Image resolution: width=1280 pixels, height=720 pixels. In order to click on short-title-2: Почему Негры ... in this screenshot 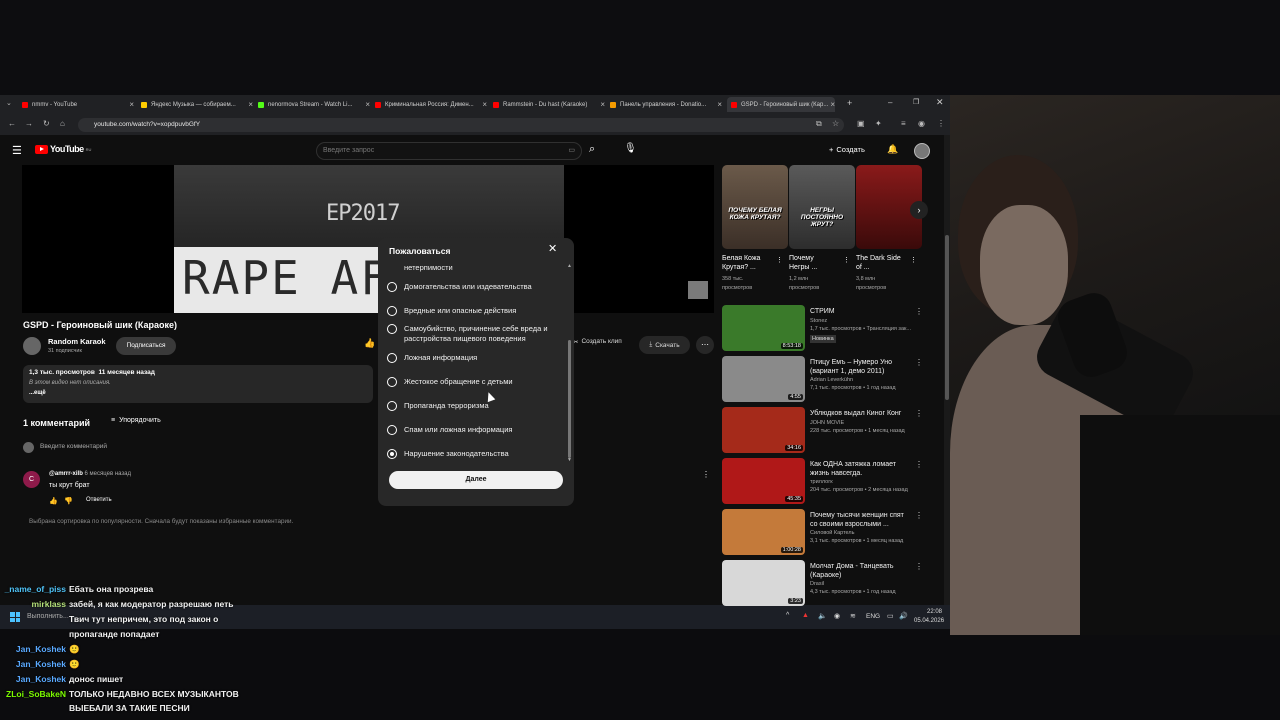, I will do `click(812, 263)`.